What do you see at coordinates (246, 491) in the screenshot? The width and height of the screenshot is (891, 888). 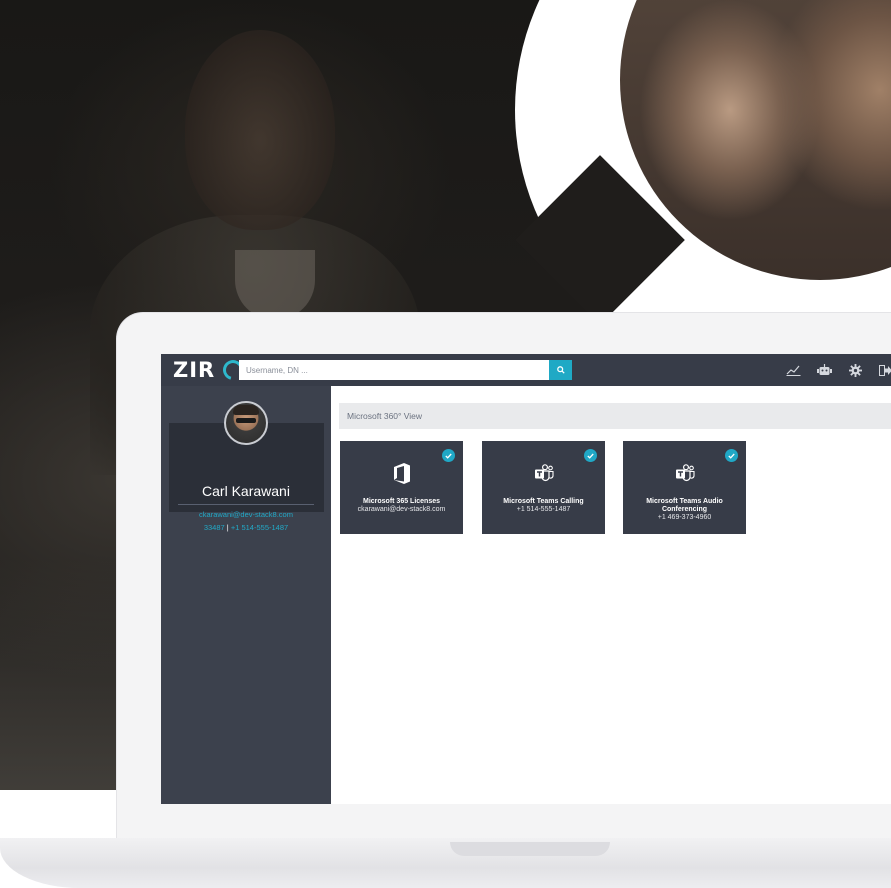 I see `profile-name: Carl Karawani` at bounding box center [246, 491].